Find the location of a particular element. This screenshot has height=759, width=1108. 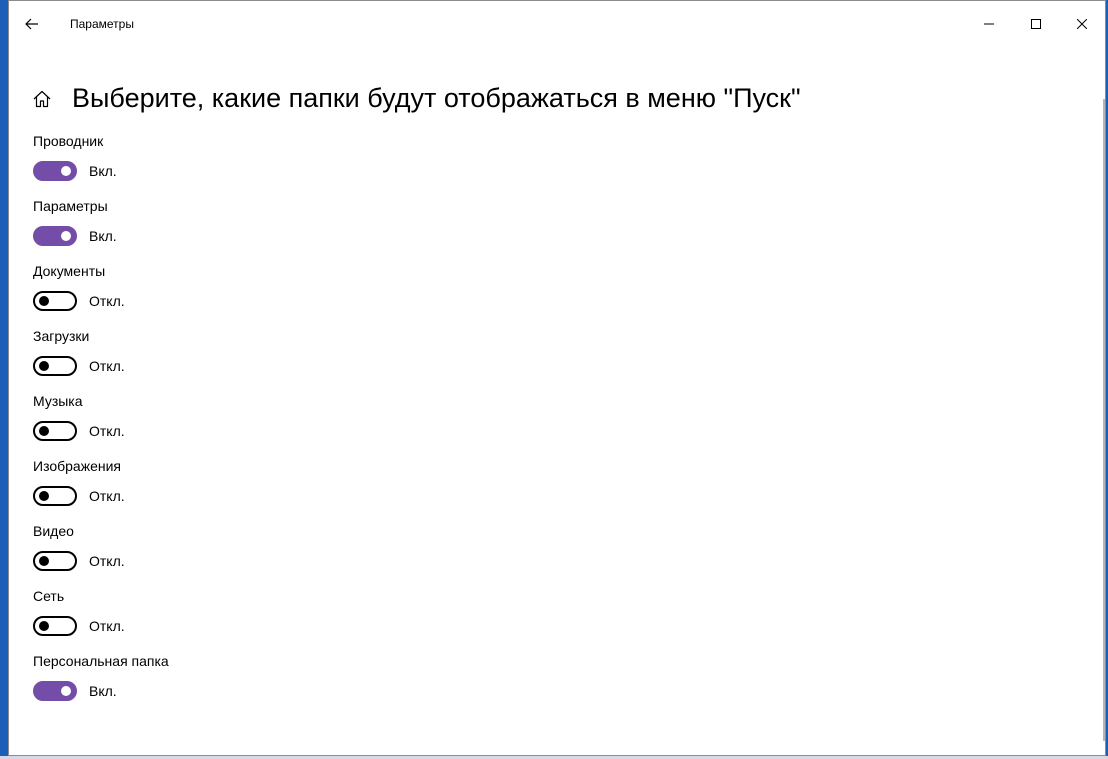

home-button is located at coordinates (42, 99).